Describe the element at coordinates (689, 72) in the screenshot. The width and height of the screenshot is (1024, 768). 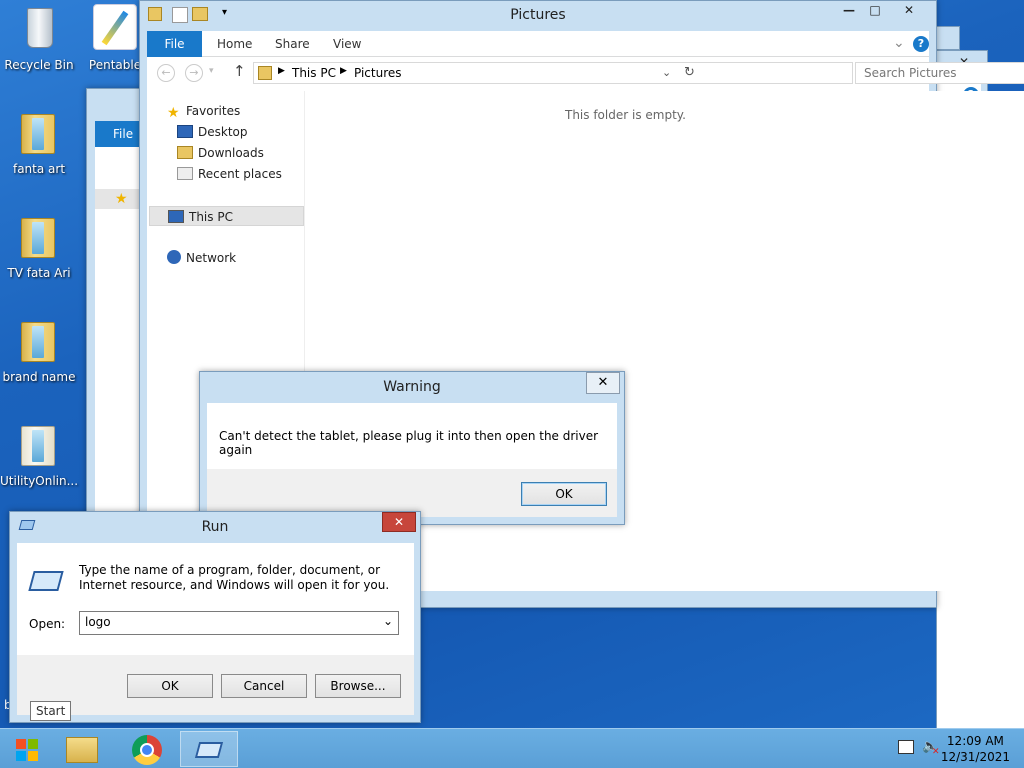
I see `refresh-icon: ↻` at that location.